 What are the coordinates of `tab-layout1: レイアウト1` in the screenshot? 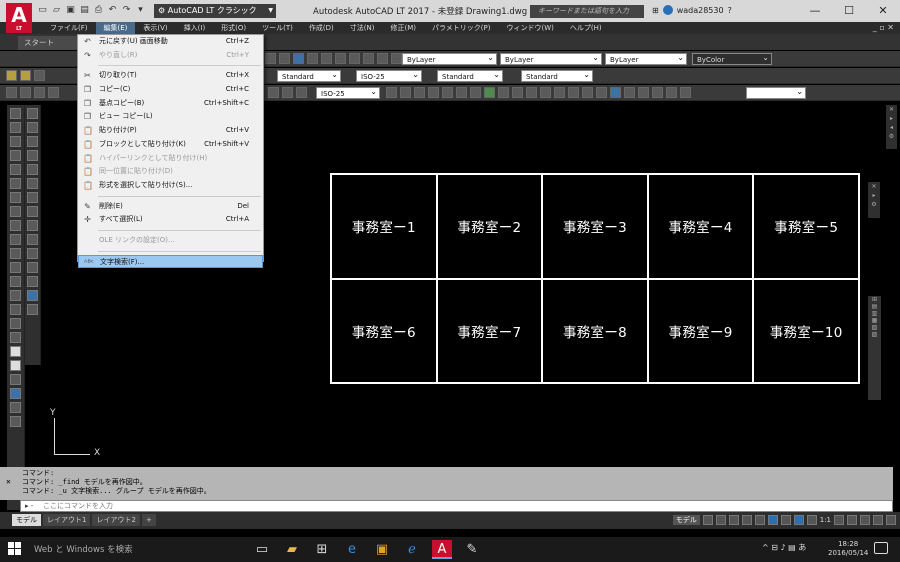 It's located at (67, 520).